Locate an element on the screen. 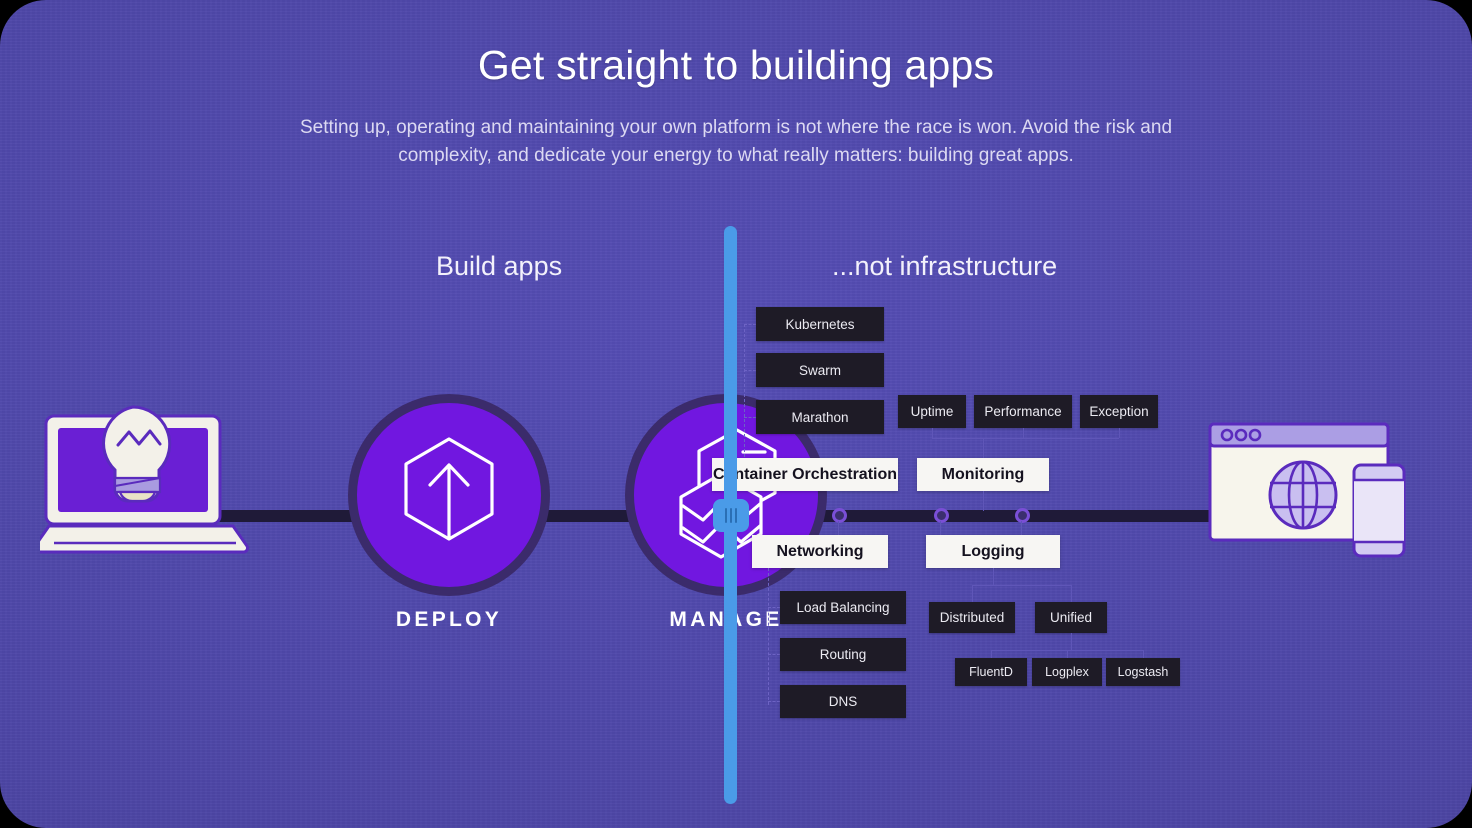 This screenshot has height=828, width=1472. infra-node-logplex: Logplex is located at coordinates (1067, 672).